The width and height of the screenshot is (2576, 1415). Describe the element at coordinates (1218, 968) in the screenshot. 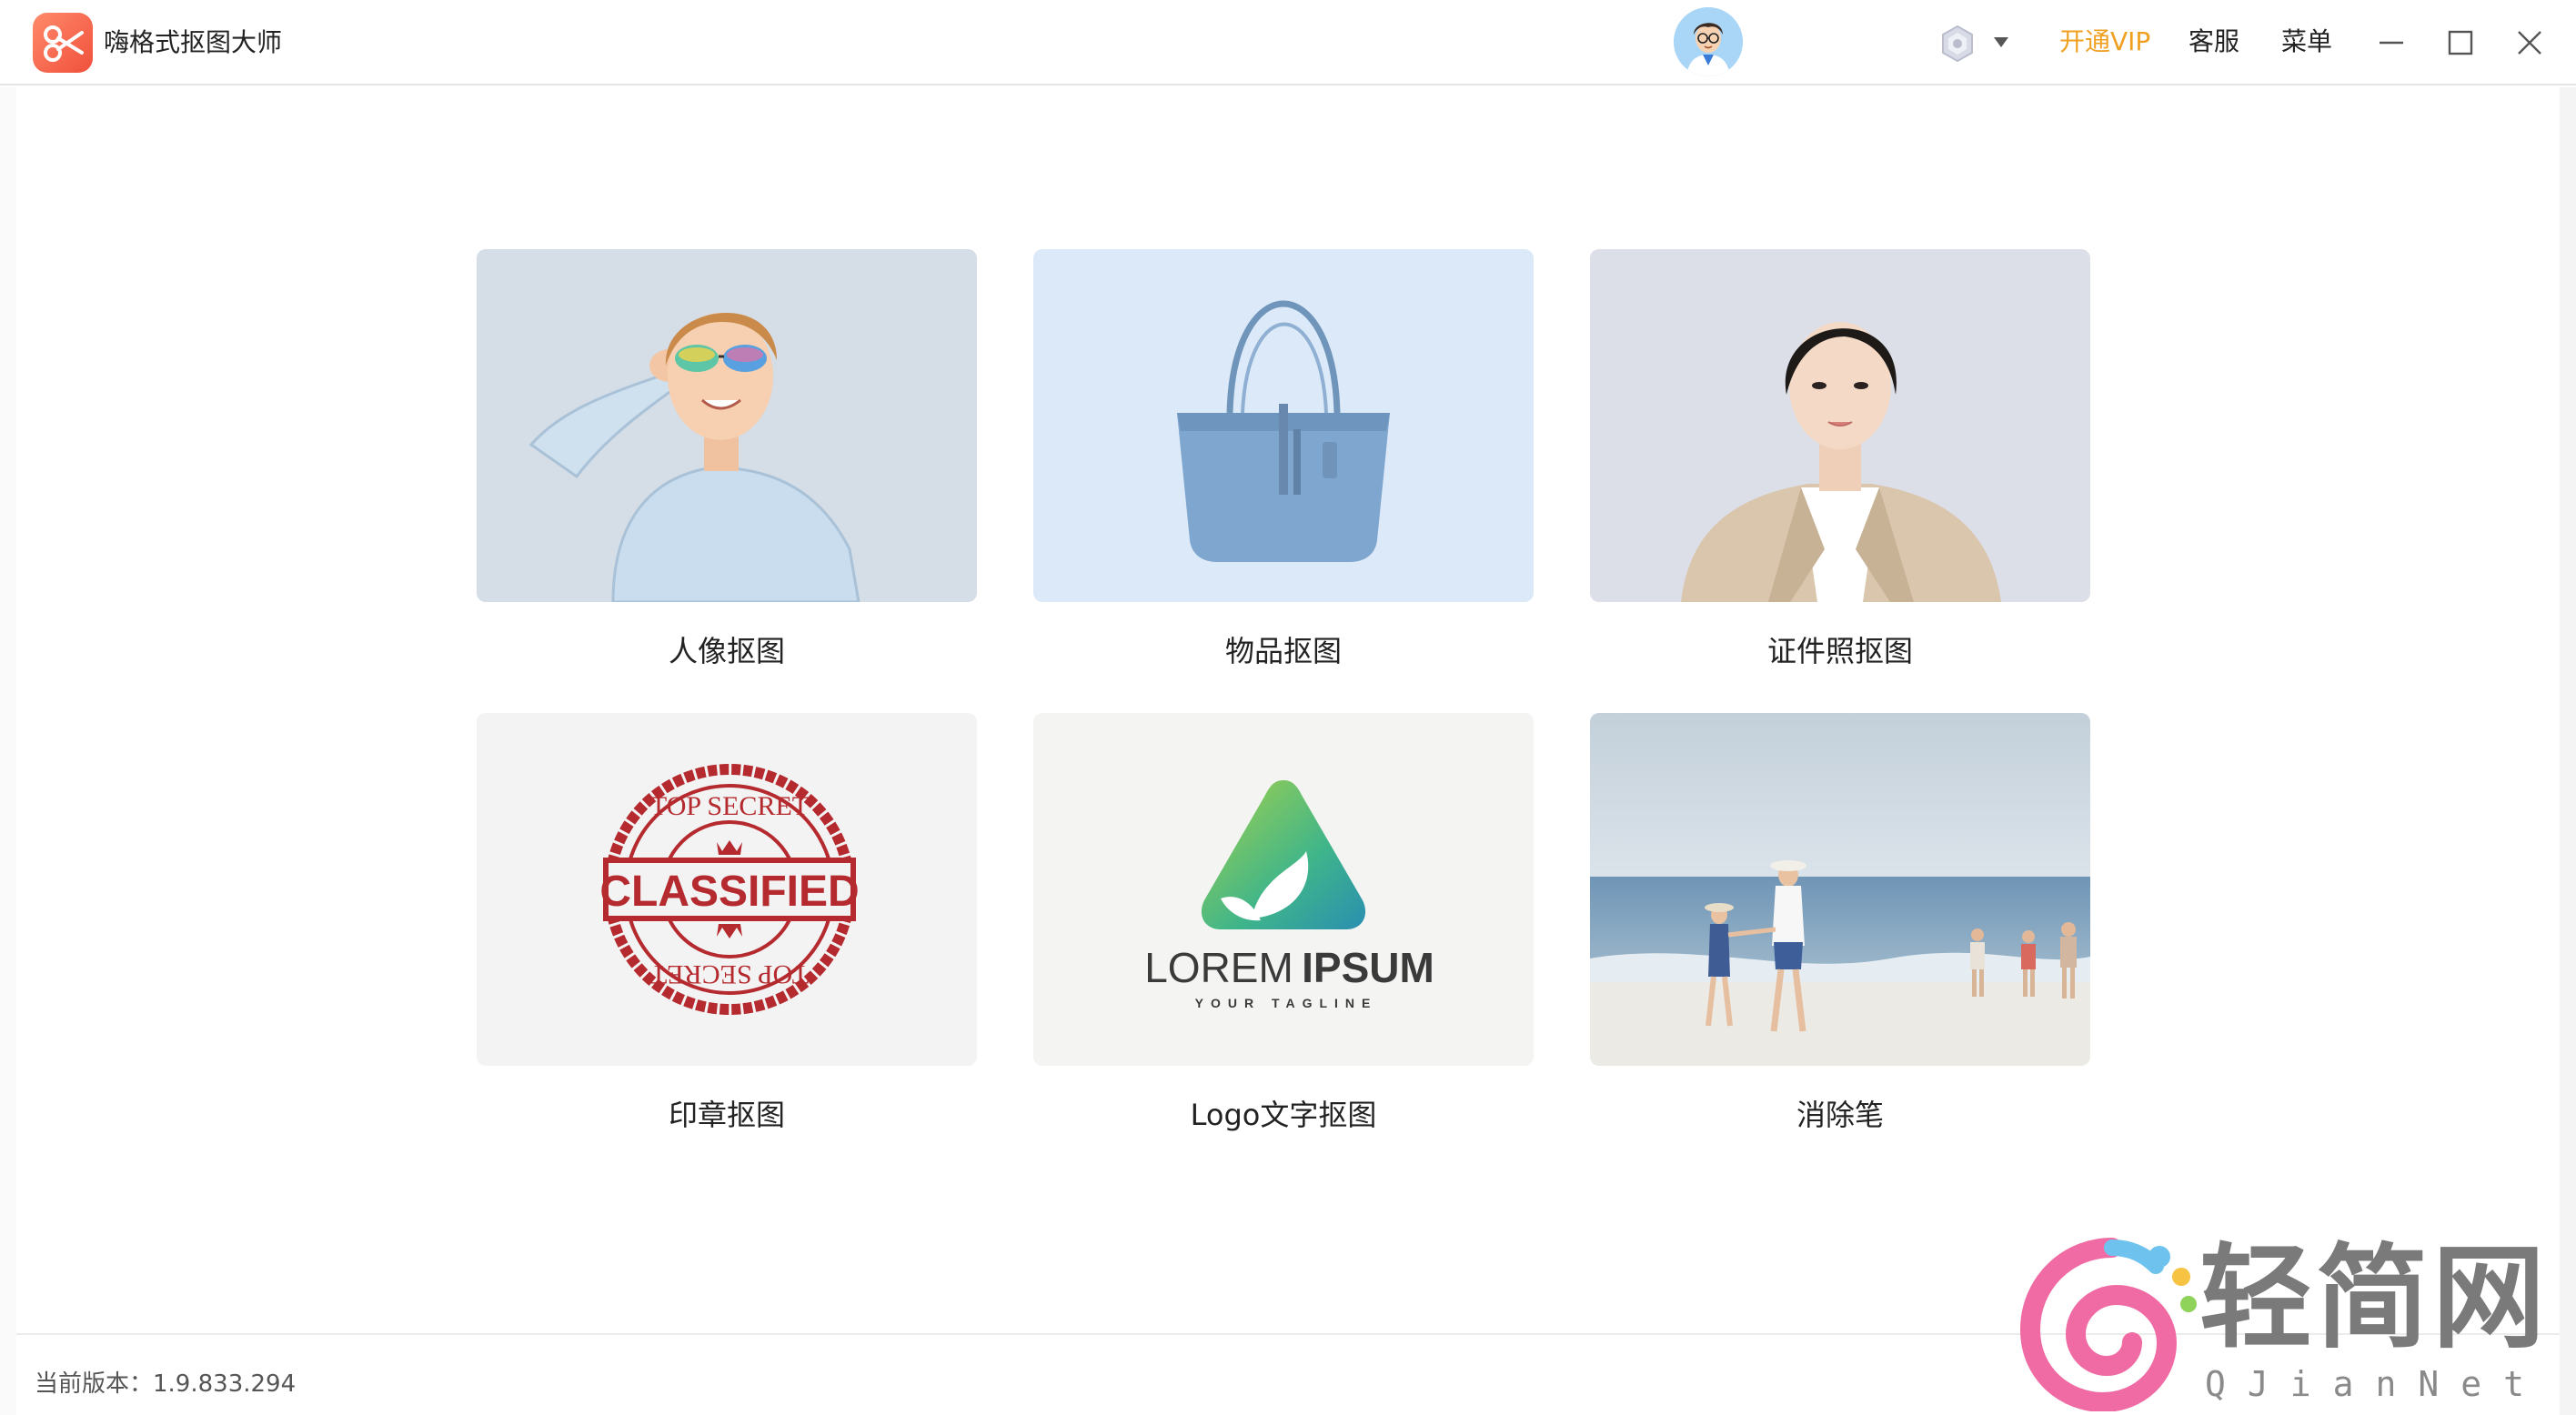

I see `logo-word-1: LOREM` at that location.